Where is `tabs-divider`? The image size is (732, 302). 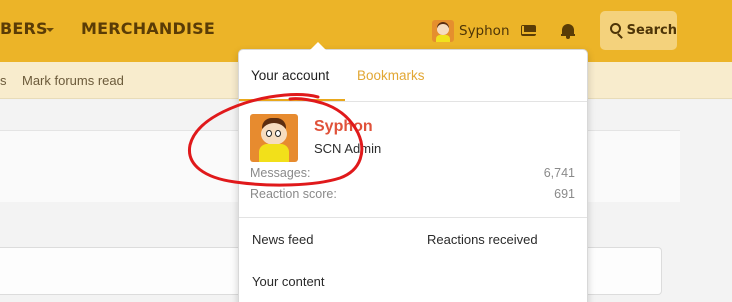
tabs-divider is located at coordinates (413, 101).